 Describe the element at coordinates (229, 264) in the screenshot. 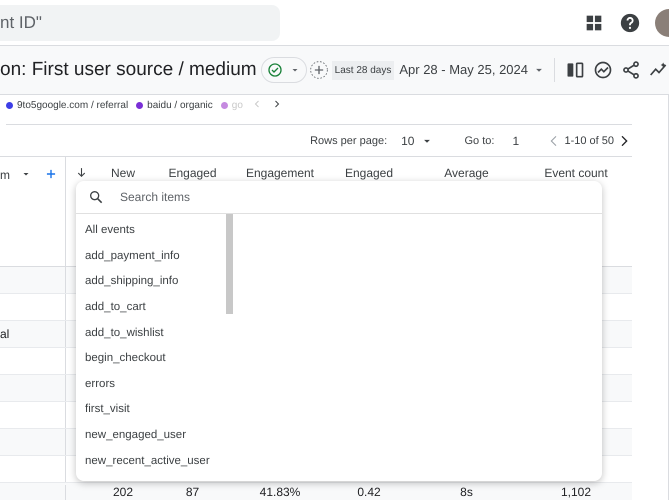

I see `scrollbar-thumb` at that location.